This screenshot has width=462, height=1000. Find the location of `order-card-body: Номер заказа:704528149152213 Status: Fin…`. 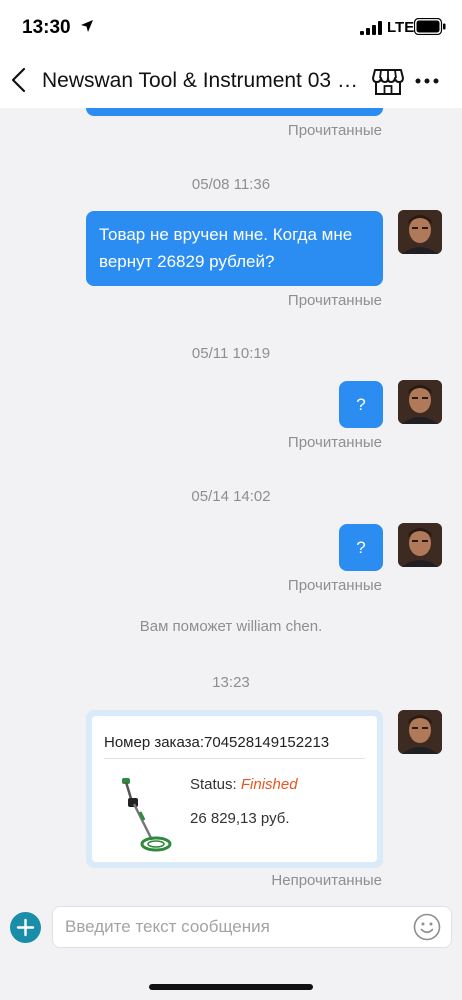

order-card-body: Номер заказа:704528149152213 Status: Fin… is located at coordinates (234, 789).